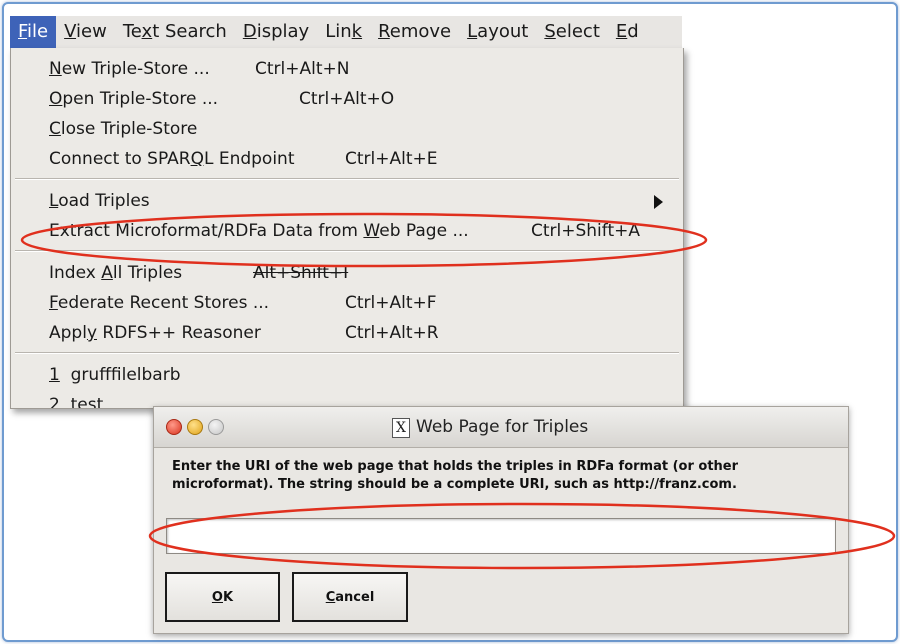 Image resolution: width=900 pixels, height=644 pixels. Describe the element at coordinates (522, 536) in the screenshot. I see `annotation-ellipse-uri` at that location.